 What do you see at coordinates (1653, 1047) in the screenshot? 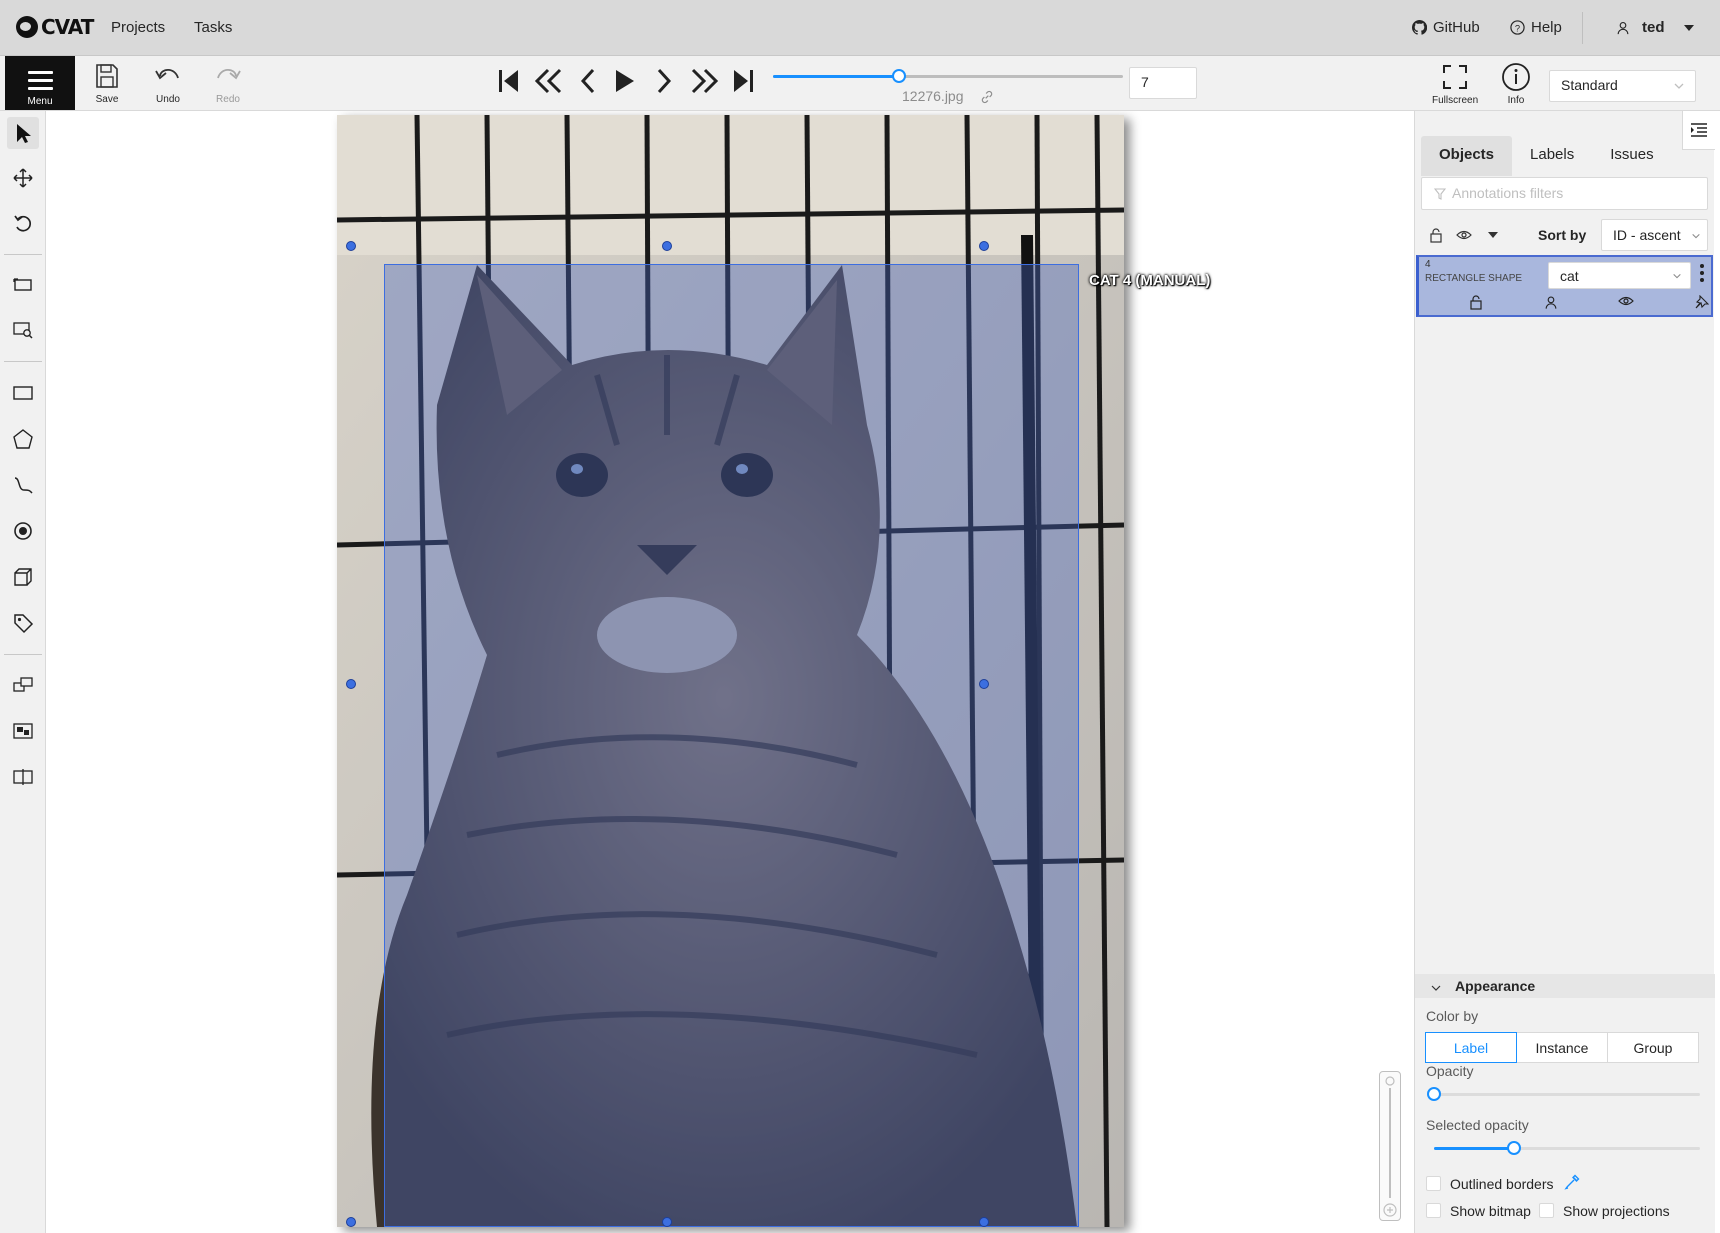
I see `color-by-group-option: Group` at bounding box center [1653, 1047].